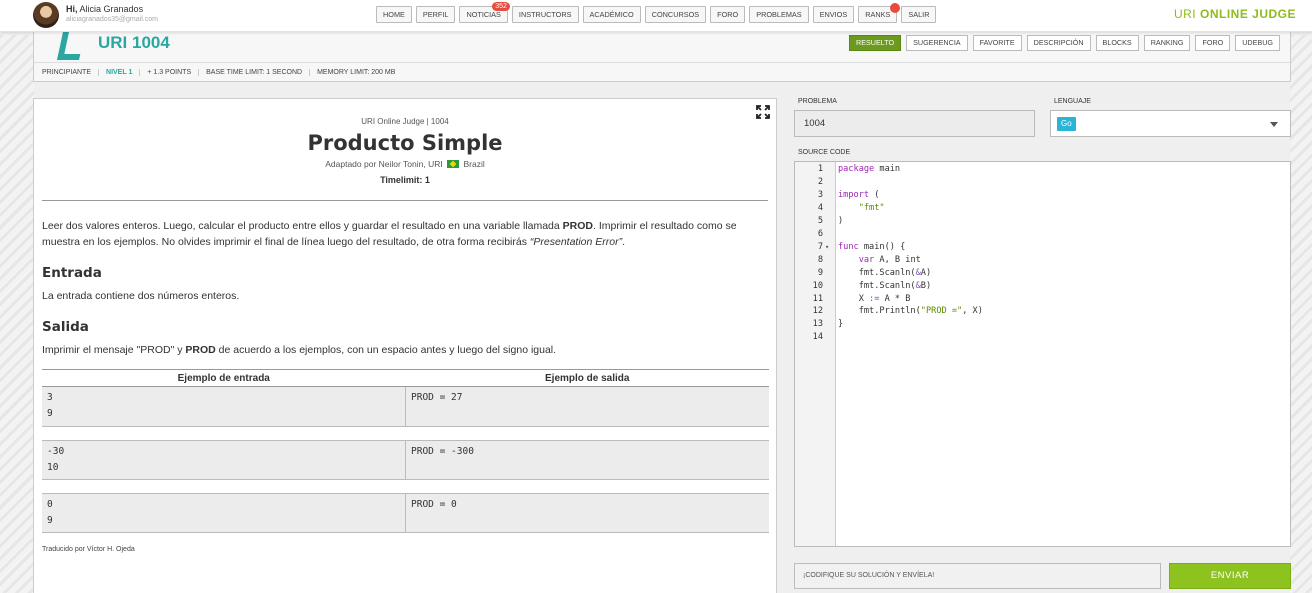 This screenshot has height=593, width=1312. I want to click on line-number: 6, so click(820, 233).